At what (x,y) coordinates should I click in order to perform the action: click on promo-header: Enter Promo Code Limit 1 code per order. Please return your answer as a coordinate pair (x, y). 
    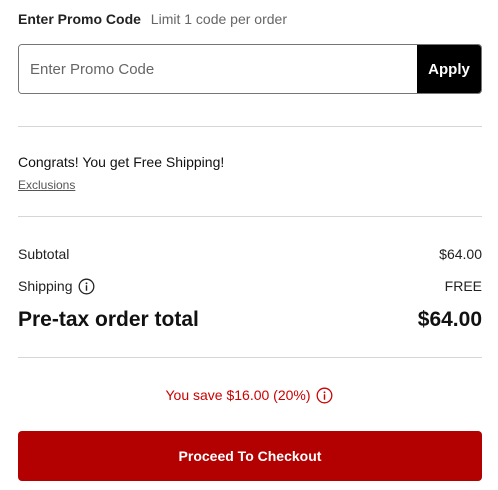
    Looking at the image, I should click on (152, 19).